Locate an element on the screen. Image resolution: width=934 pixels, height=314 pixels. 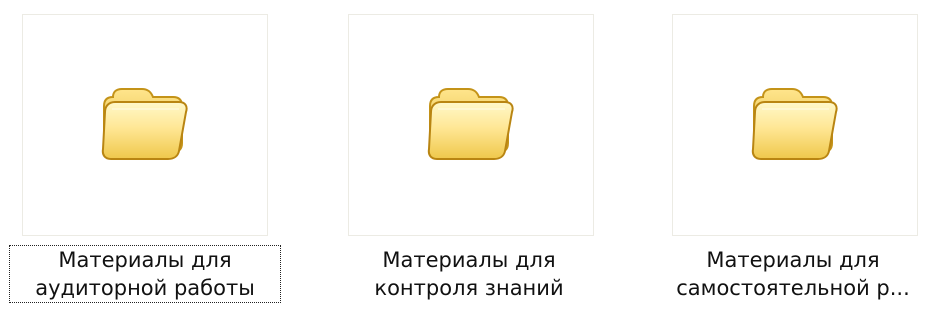
folder-label-line2: контроля знаний is located at coordinates (469, 288).